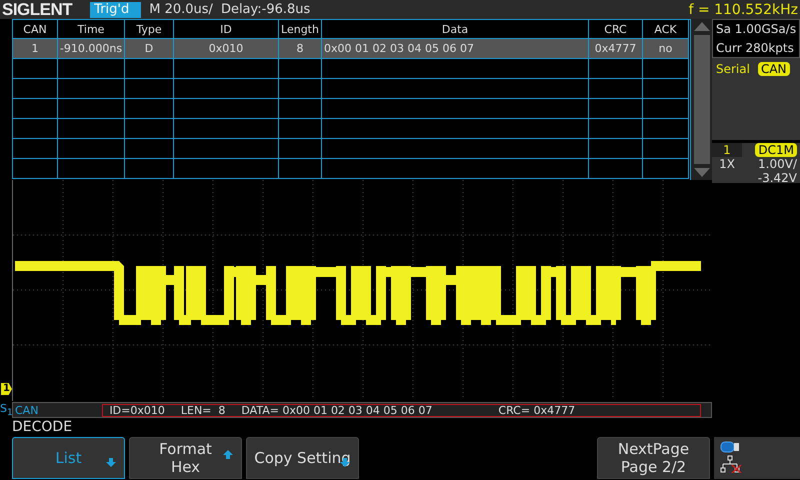  Describe the element at coordinates (653, 458) in the screenshot. I see `menu-button: NextPage Page 2/2` at that location.